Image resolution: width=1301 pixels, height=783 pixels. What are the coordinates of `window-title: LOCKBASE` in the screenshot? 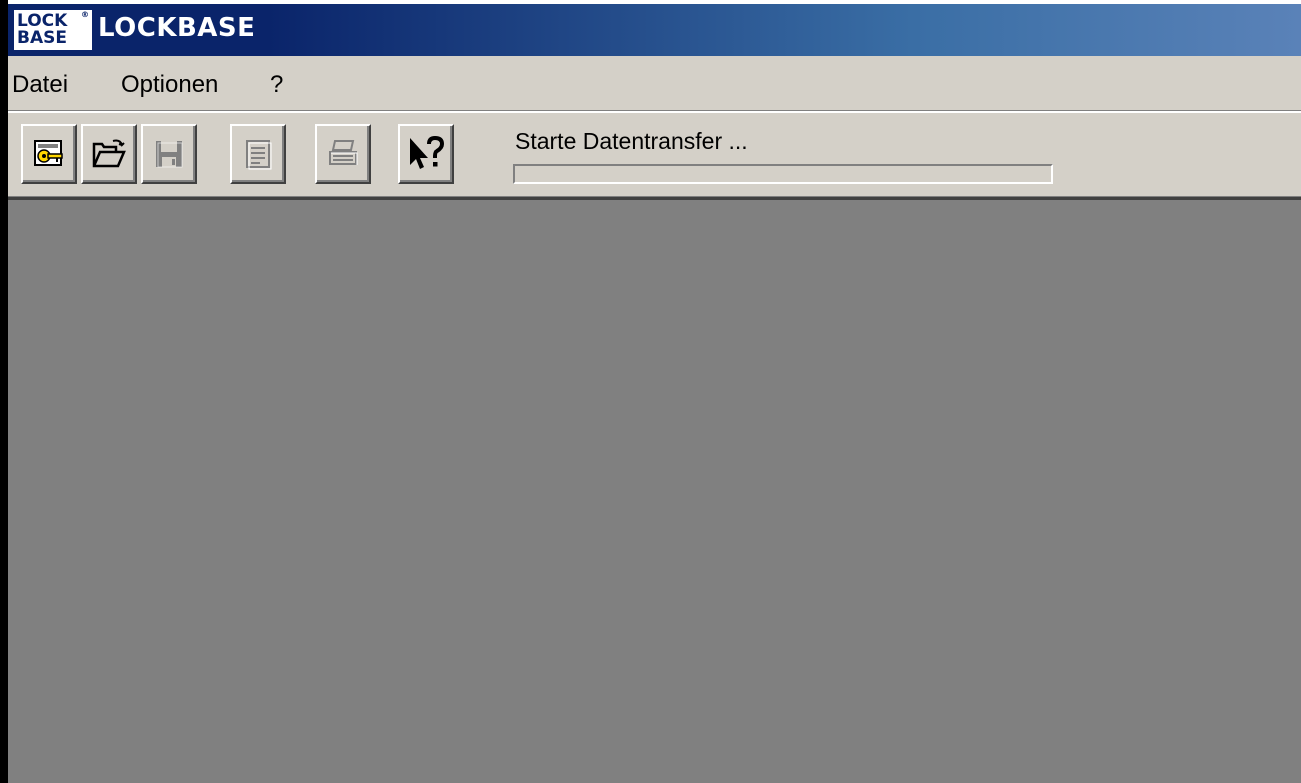 It's located at (177, 28).